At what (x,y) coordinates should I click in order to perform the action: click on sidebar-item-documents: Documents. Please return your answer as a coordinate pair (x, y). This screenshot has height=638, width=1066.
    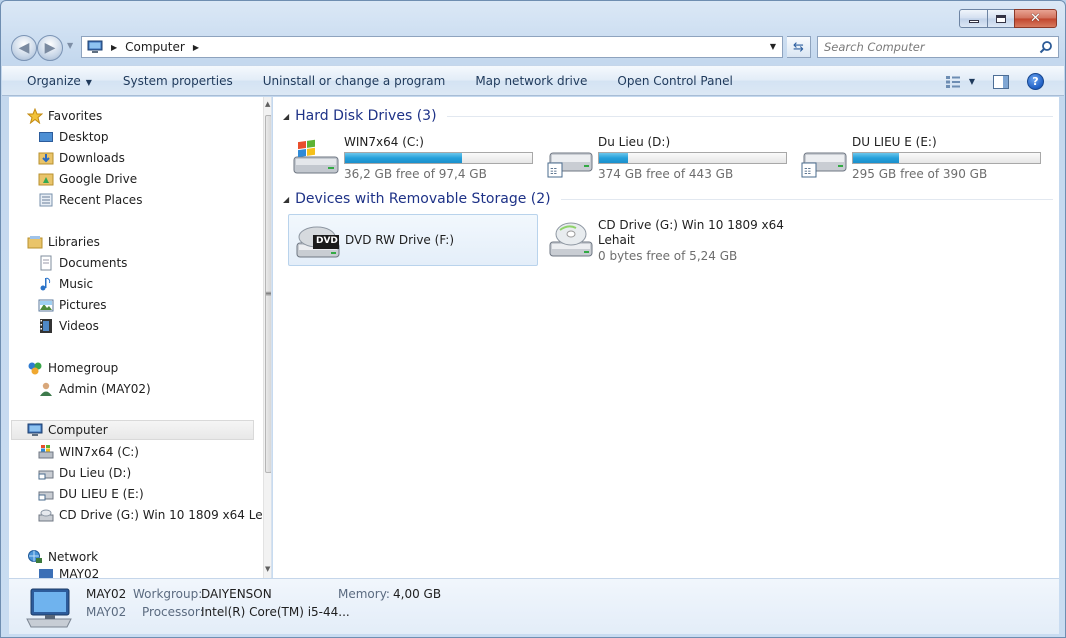
    Looking at the image, I should click on (82, 263).